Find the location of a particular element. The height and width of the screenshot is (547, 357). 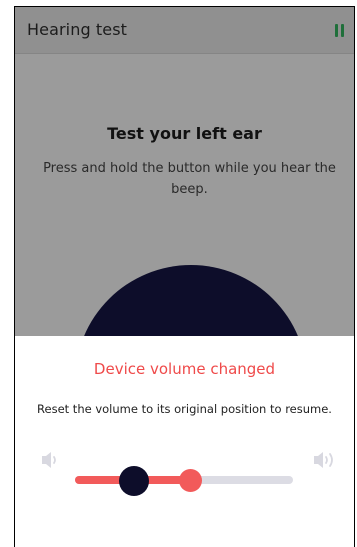

volume-high-icon is located at coordinates (323, 460).